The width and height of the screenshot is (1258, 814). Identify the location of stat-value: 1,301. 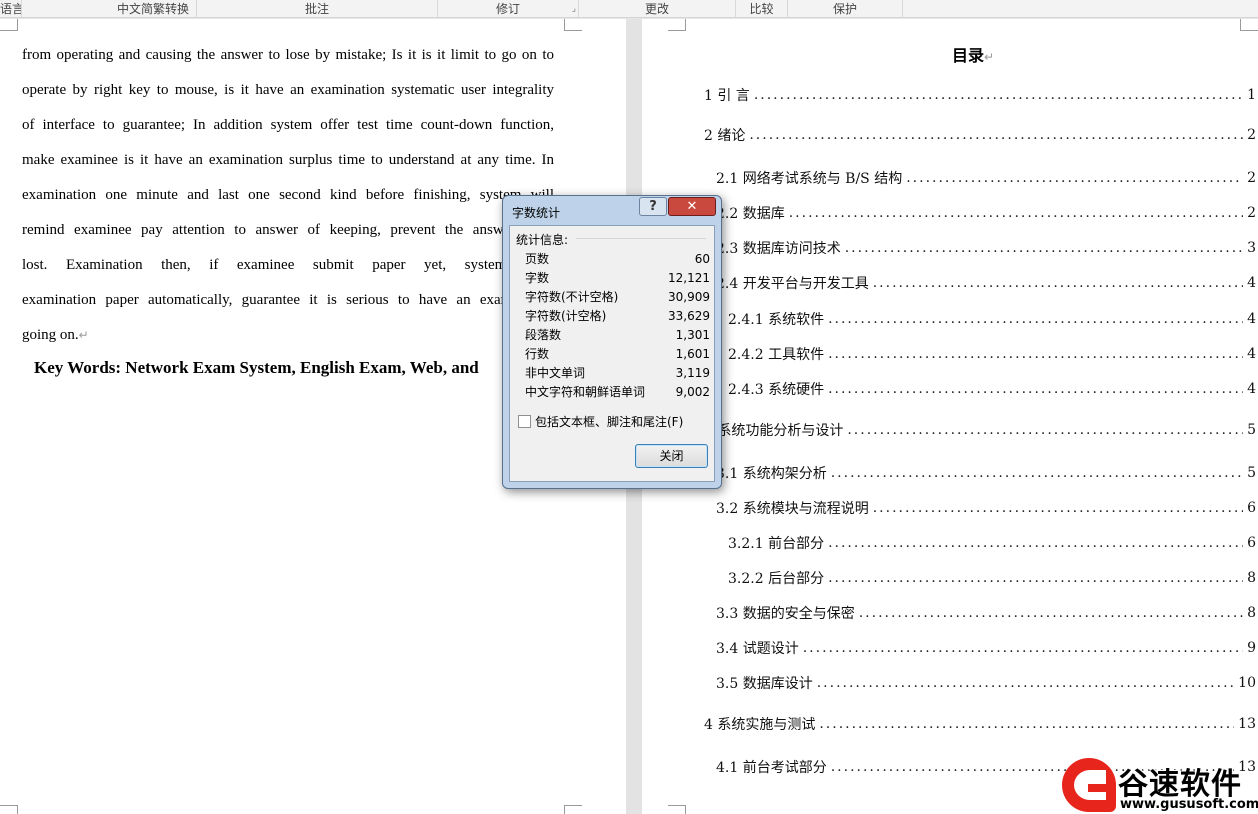
(692, 335).